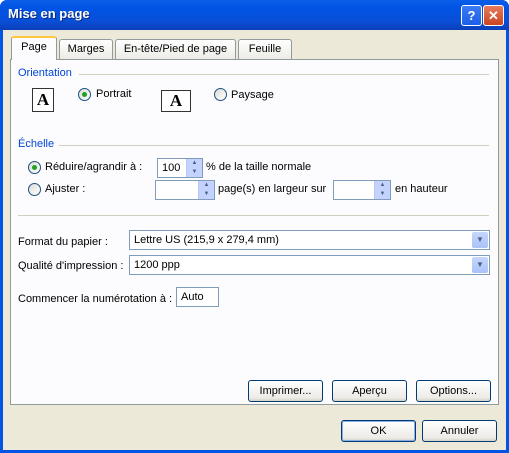  I want to click on tab-entete-pied-label: En-tête/Pied de page, so click(175, 49).